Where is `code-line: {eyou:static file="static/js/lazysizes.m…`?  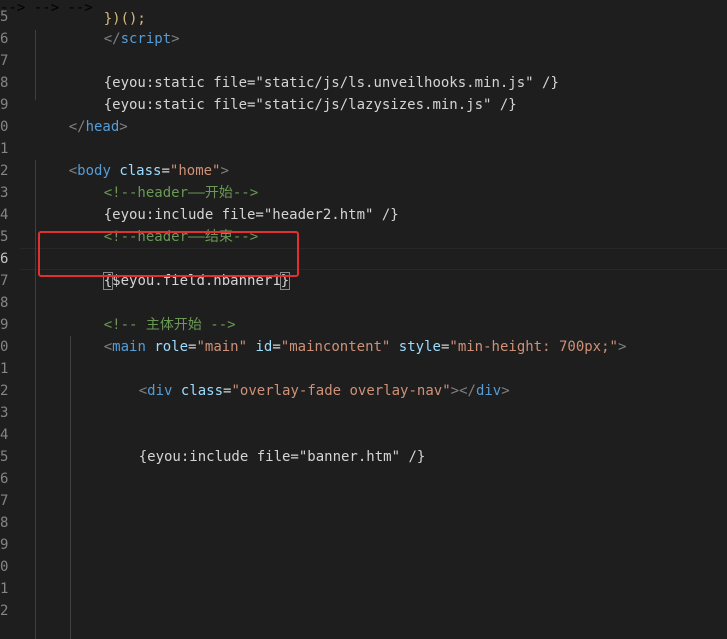 code-line: {eyou:static file="static/js/lazysizes.m… is located at coordinates (293, 92).